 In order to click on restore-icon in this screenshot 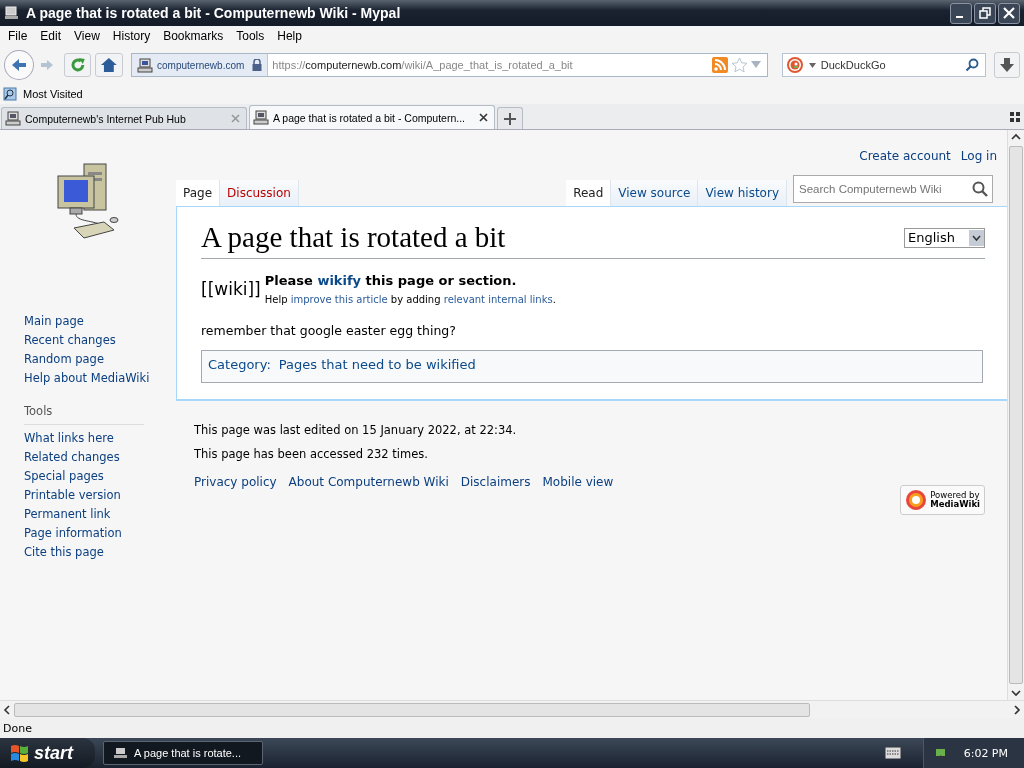, I will do `click(985, 13)`.